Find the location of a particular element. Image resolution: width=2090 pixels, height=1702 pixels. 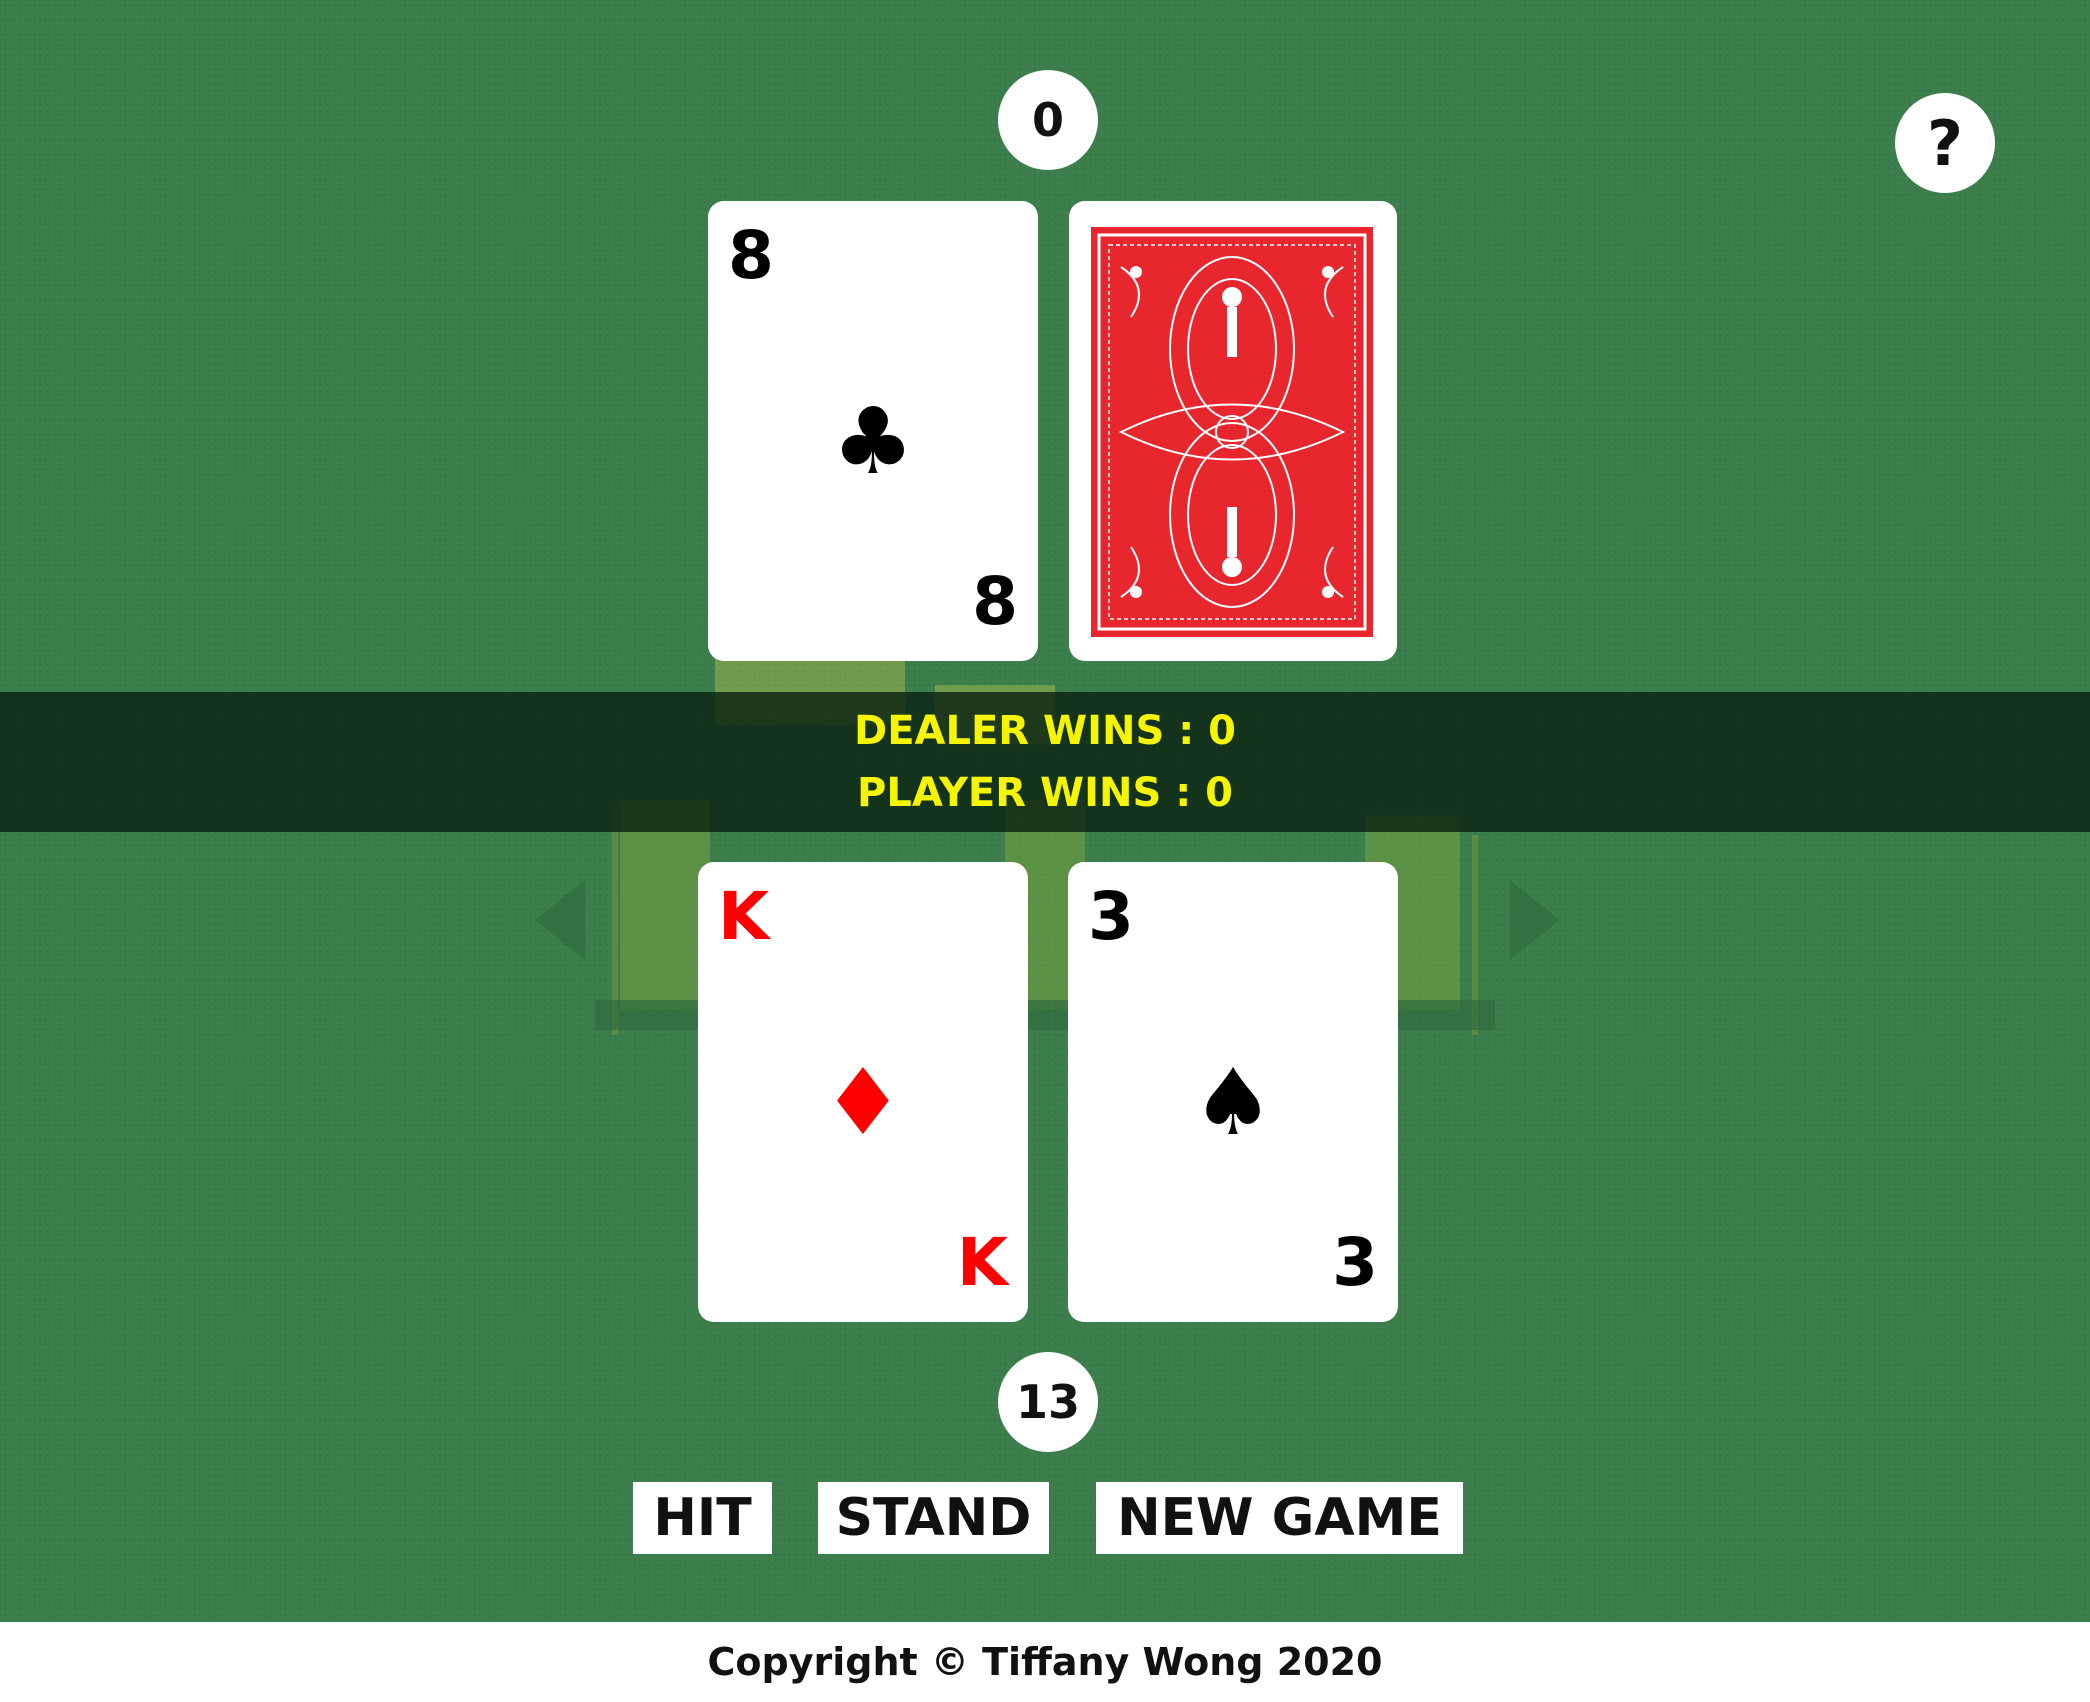

card-rank-bottom: 3 is located at coordinates (1355, 1262).